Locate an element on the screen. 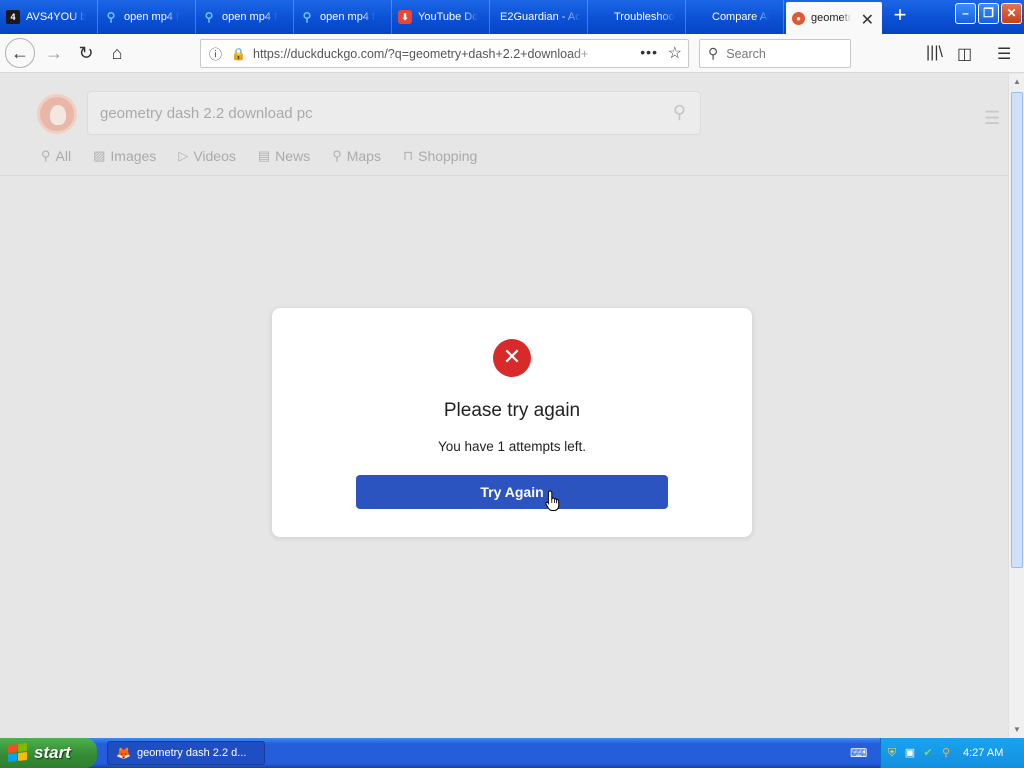 Image resolution: width=1024 pixels, height=768 pixels. ddg-tab-label: Shopping is located at coordinates (448, 156).